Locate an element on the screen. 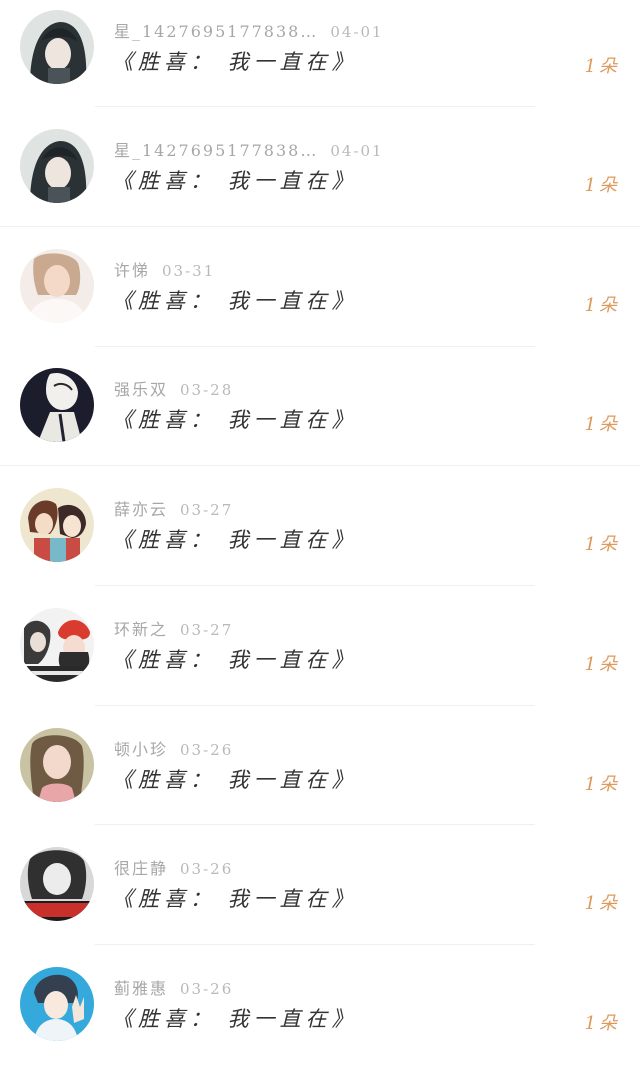 The image size is (640, 1076). sender-name: 许悌 is located at coordinates (132, 270).